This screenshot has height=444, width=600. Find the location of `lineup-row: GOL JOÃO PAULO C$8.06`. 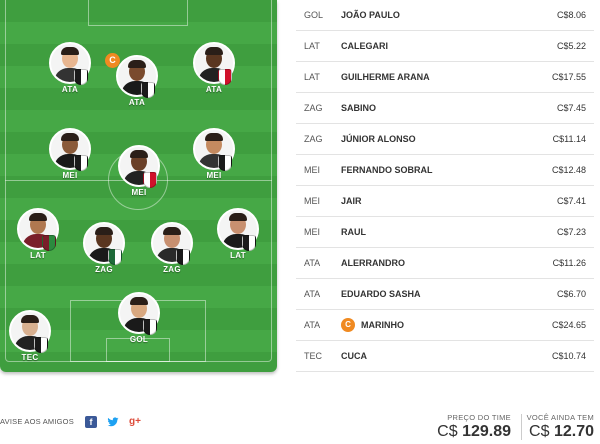

lineup-row: GOL JOÃO PAULO C$8.06 is located at coordinates (445, 15).